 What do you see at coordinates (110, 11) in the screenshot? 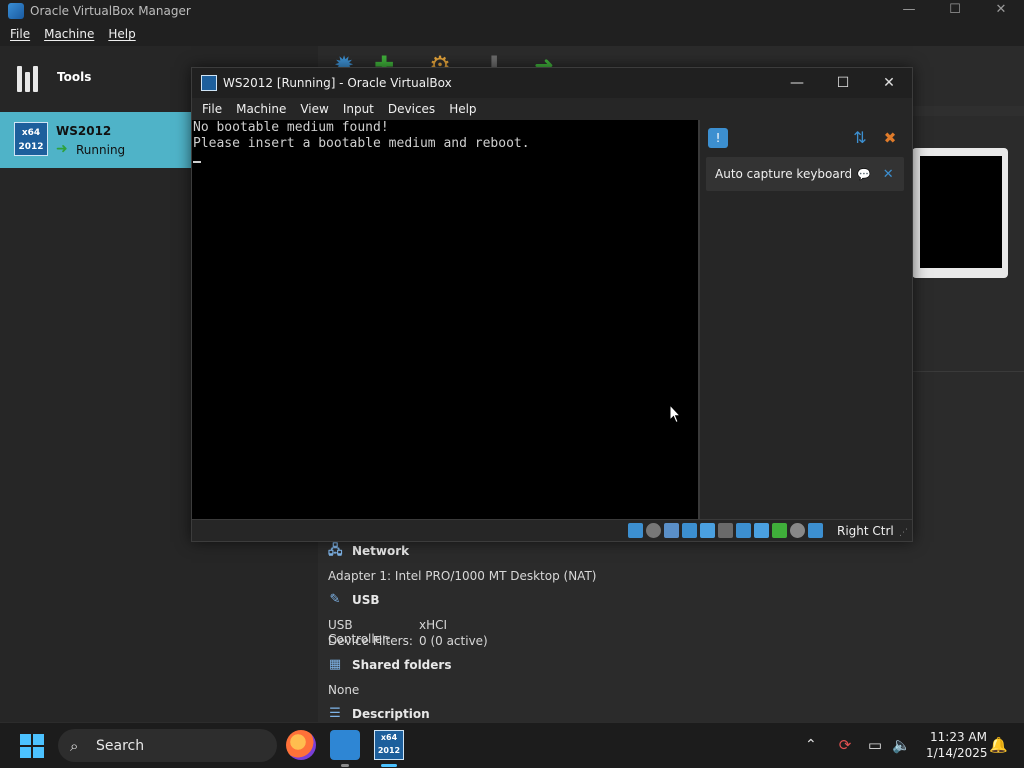
I see `manager-title: Oracle VirtualBox Manager` at bounding box center [110, 11].